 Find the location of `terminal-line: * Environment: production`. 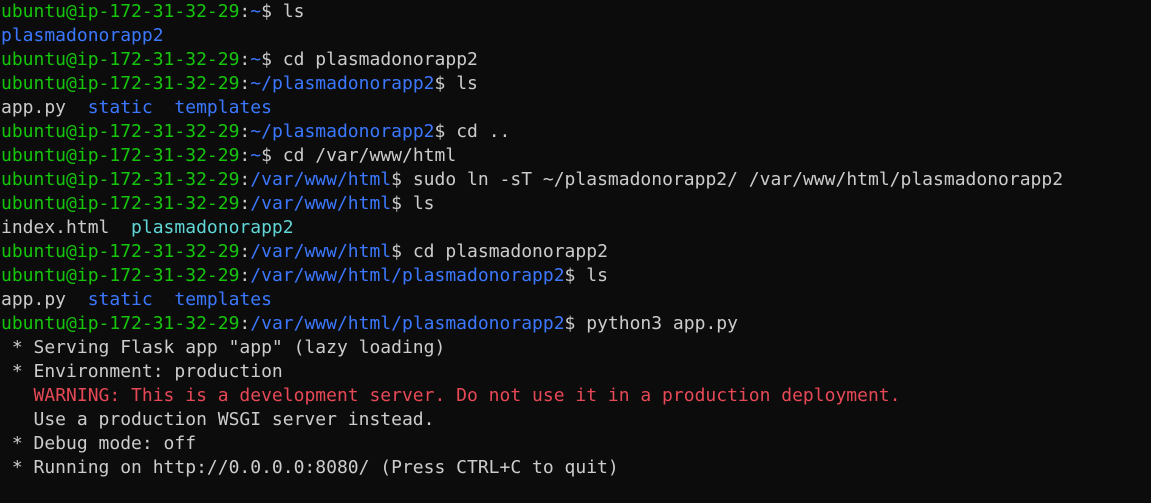

terminal-line: * Environment: production is located at coordinates (576, 372).